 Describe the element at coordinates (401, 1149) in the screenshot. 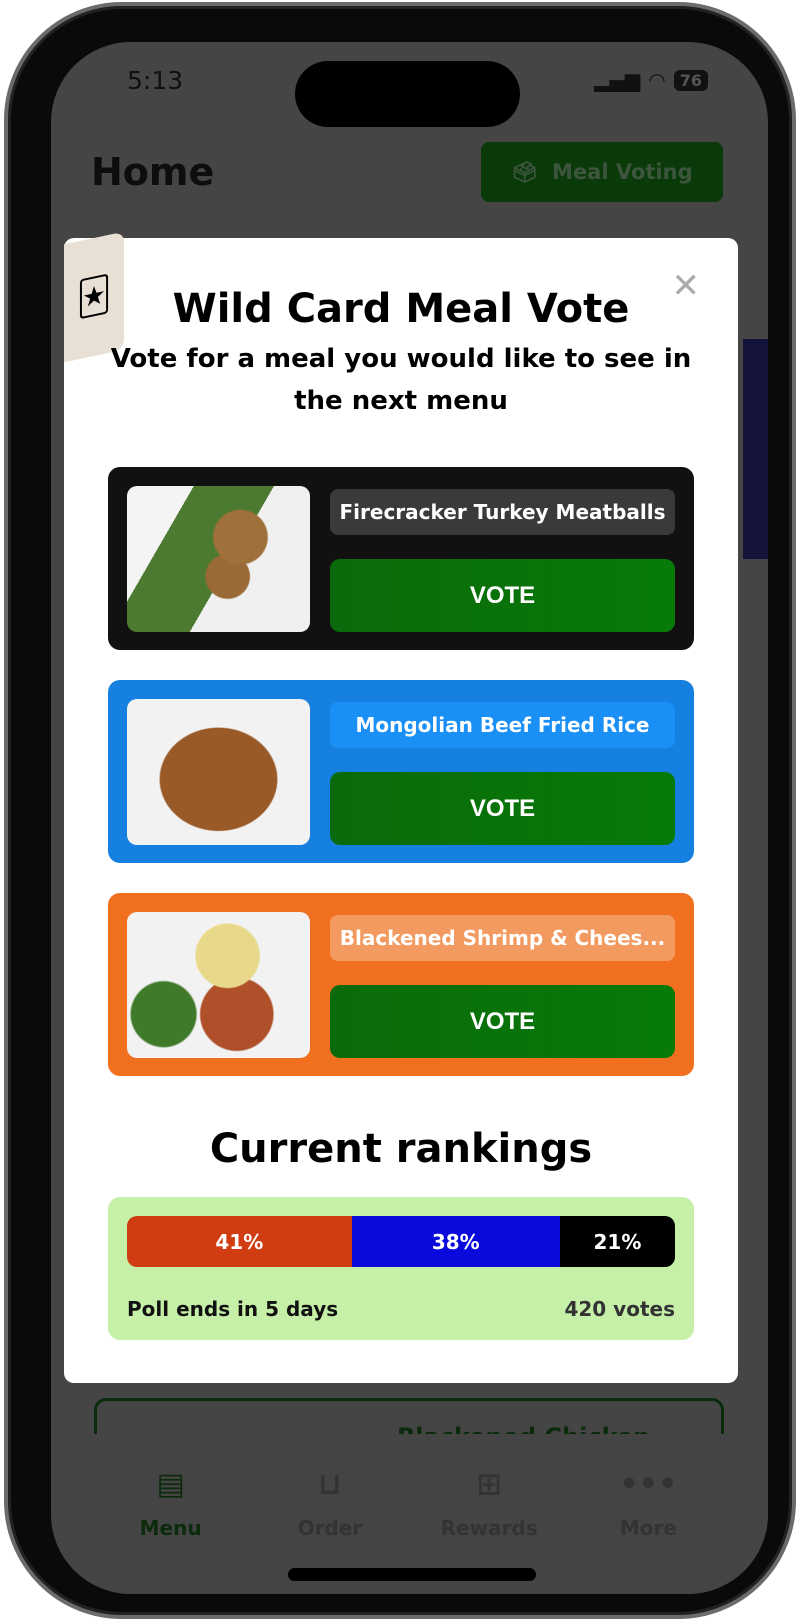

I see `rankings-title: Current rankings` at that location.